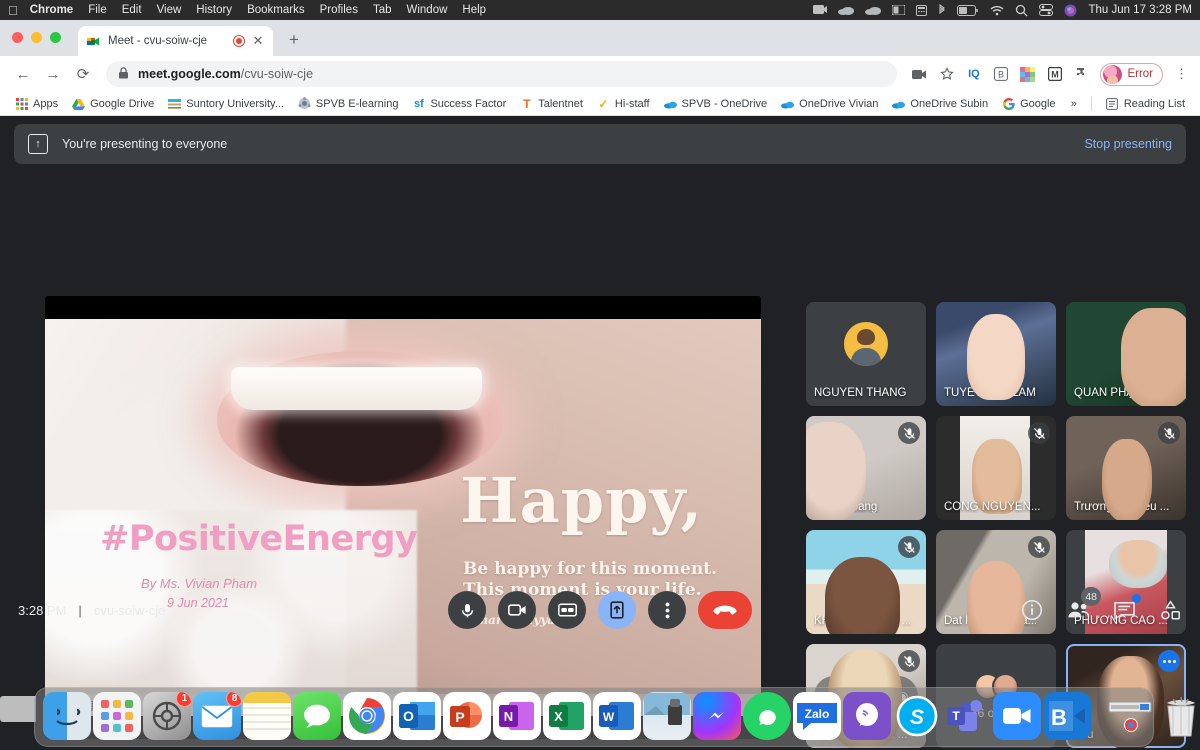 The width and height of the screenshot is (1200, 750). Describe the element at coordinates (467, 716) in the screenshot. I see `dock-powerpoint: P` at that location.